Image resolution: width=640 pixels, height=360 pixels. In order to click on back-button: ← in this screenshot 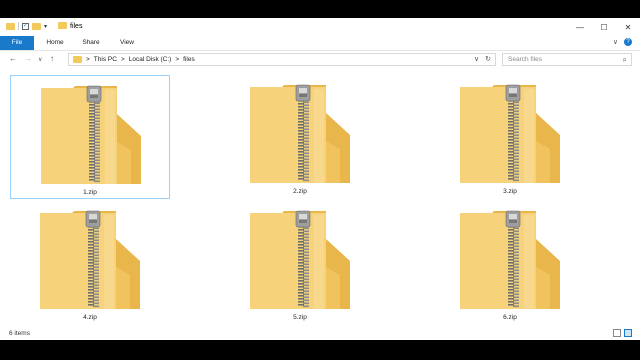, I will do `click(13, 58)`.